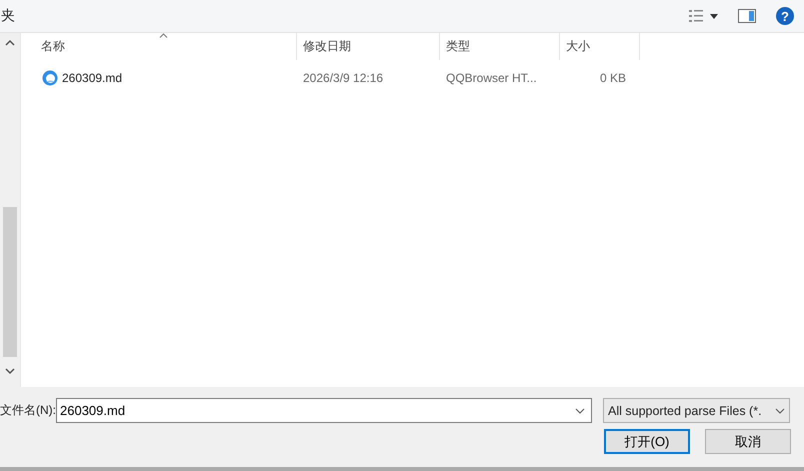 The image size is (804, 471). I want to click on column-header: 名称, so click(159, 46).